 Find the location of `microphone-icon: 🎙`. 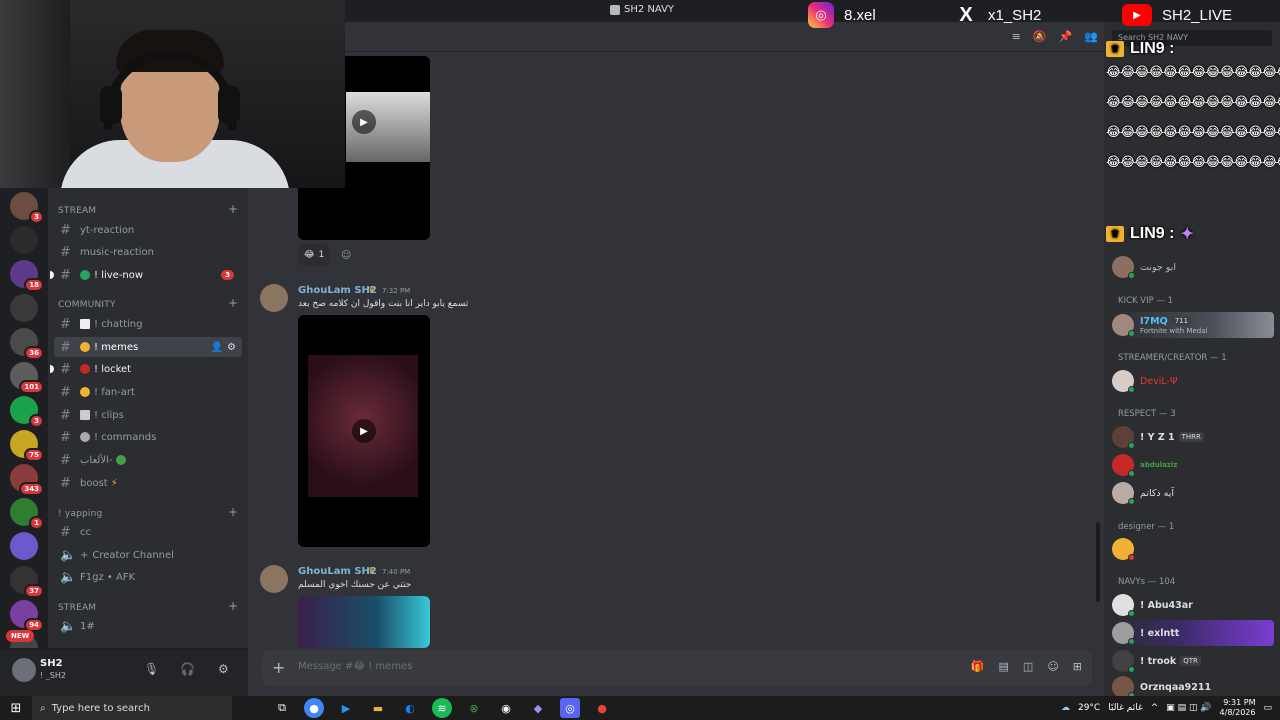

microphone-icon: 🎙 is located at coordinates (151, 669).